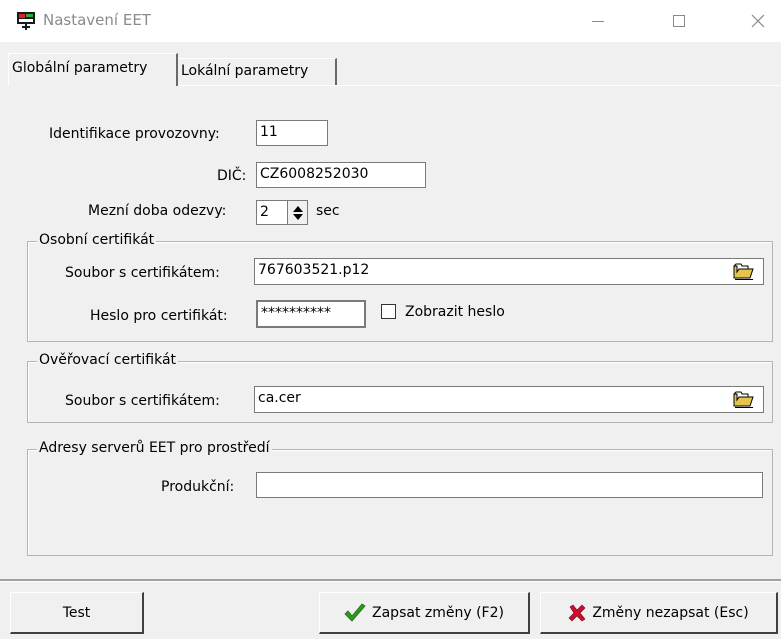  I want to click on tab-lokalni-parametry: Lokální parametry, so click(257, 72).